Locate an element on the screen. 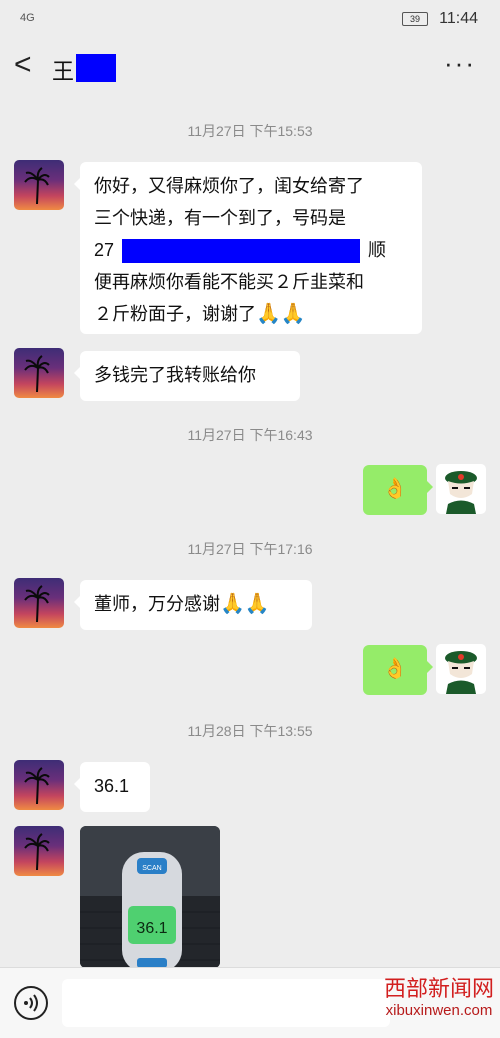  message-text: 27 顺 is located at coordinates (251, 250).